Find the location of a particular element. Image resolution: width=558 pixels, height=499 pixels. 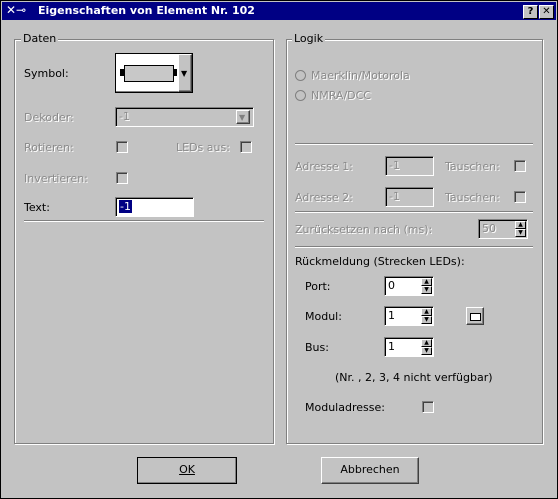

dekoder-select: -1 ▼ is located at coordinates (184, 117).